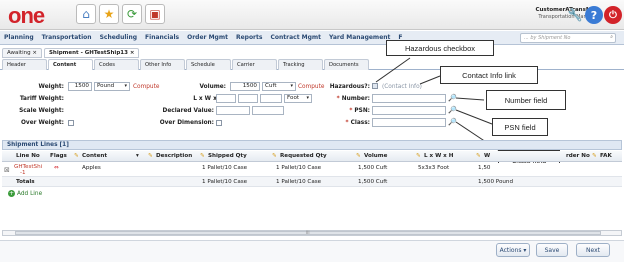 This screenshot has width=624, height=270. I want to click on col-flags: Flags, so click(58, 156).